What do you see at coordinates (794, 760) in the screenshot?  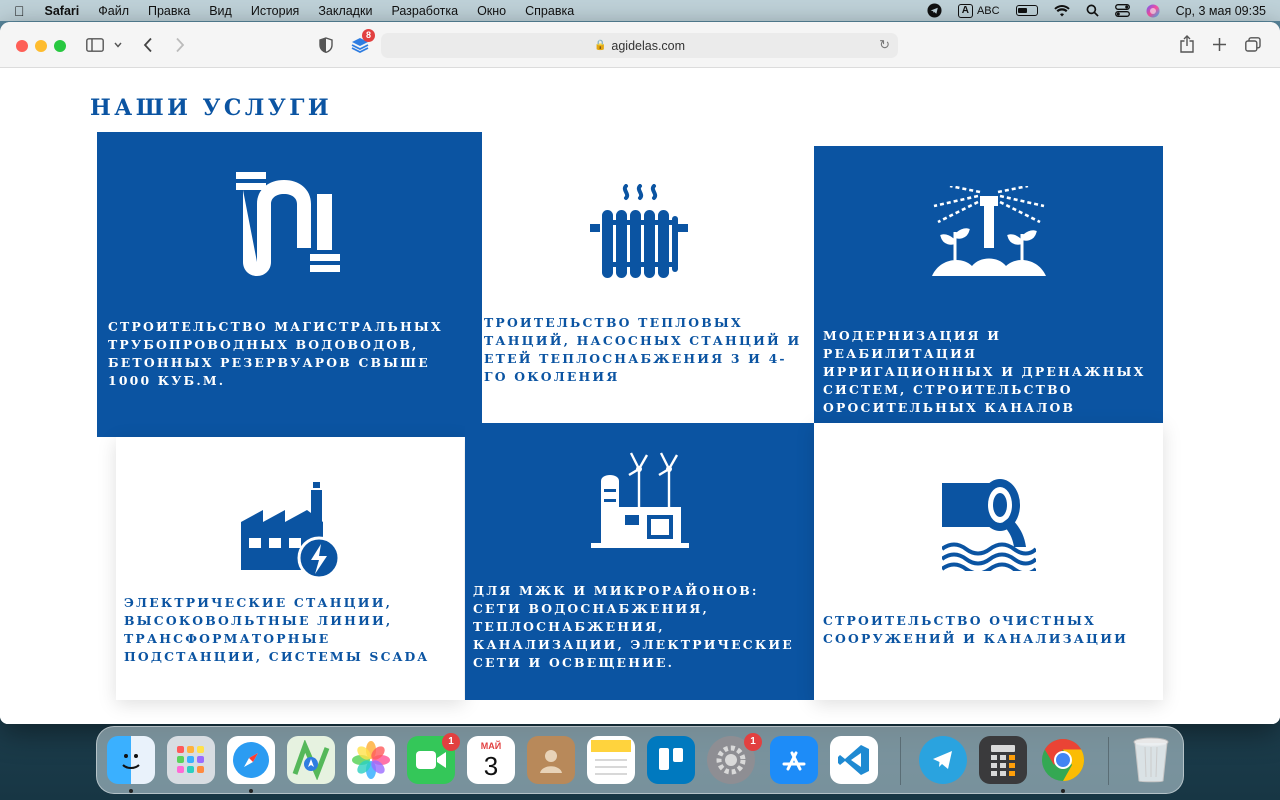 I see `app-store-icon` at bounding box center [794, 760].